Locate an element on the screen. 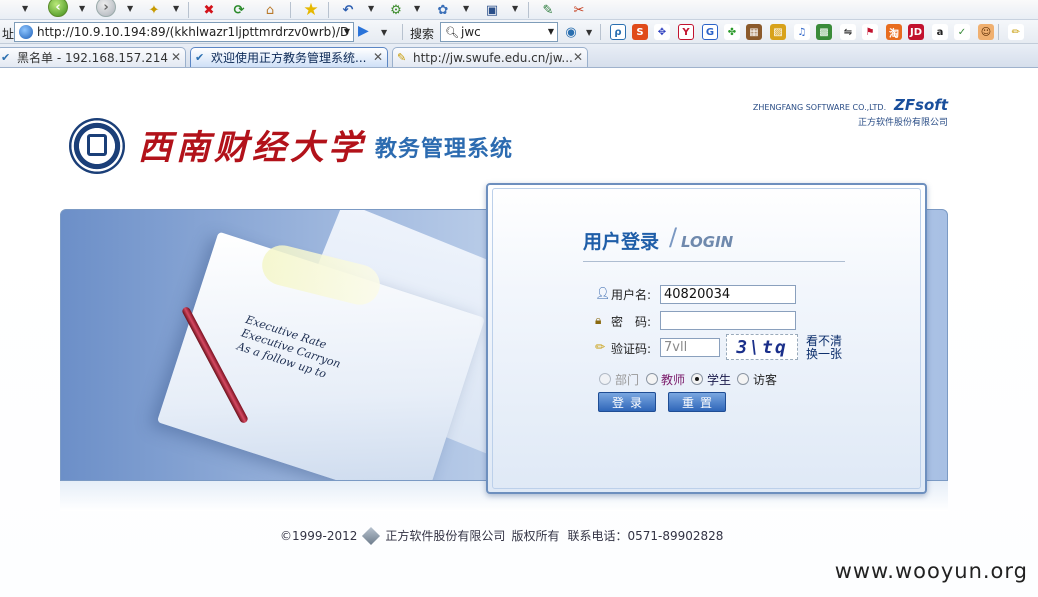 The height and width of the screenshot is (597, 1038). globe-icon: ◉ is located at coordinates (571, 32).